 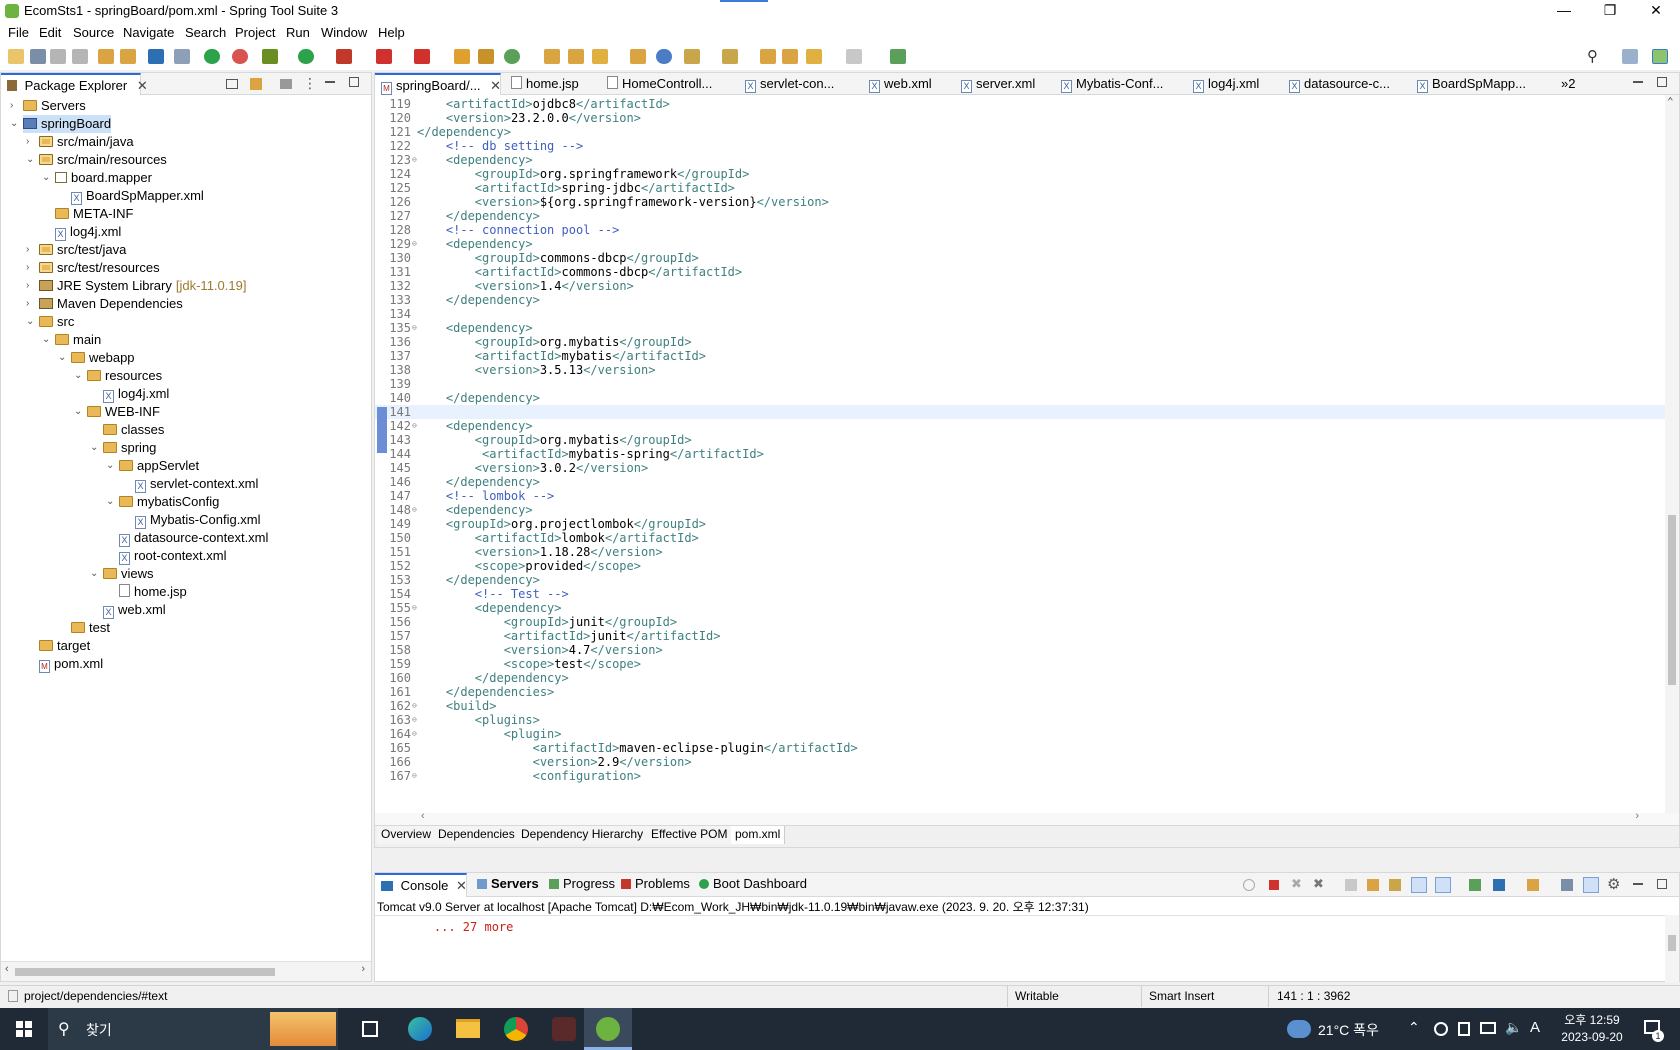 I want to click on explorer-hscrollbar: ‹ ›, so click(x=186, y=971).